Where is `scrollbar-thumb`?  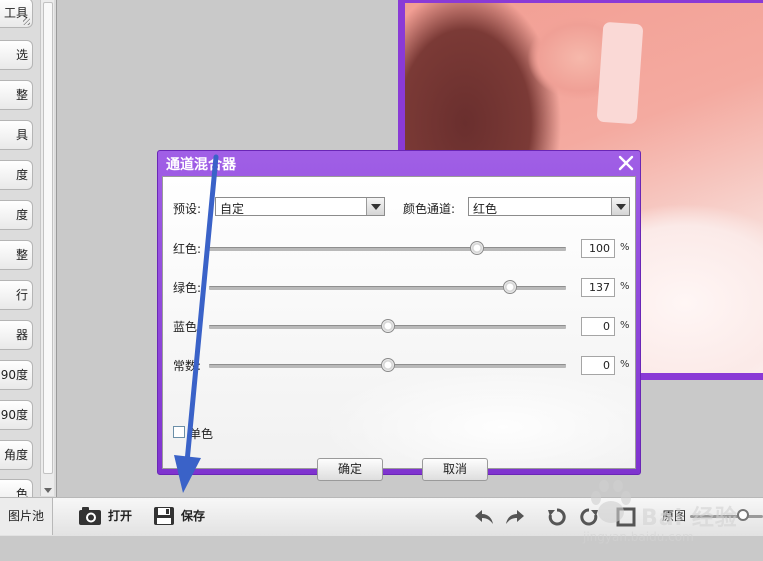
scrollbar-thumb is located at coordinates (48, 238).